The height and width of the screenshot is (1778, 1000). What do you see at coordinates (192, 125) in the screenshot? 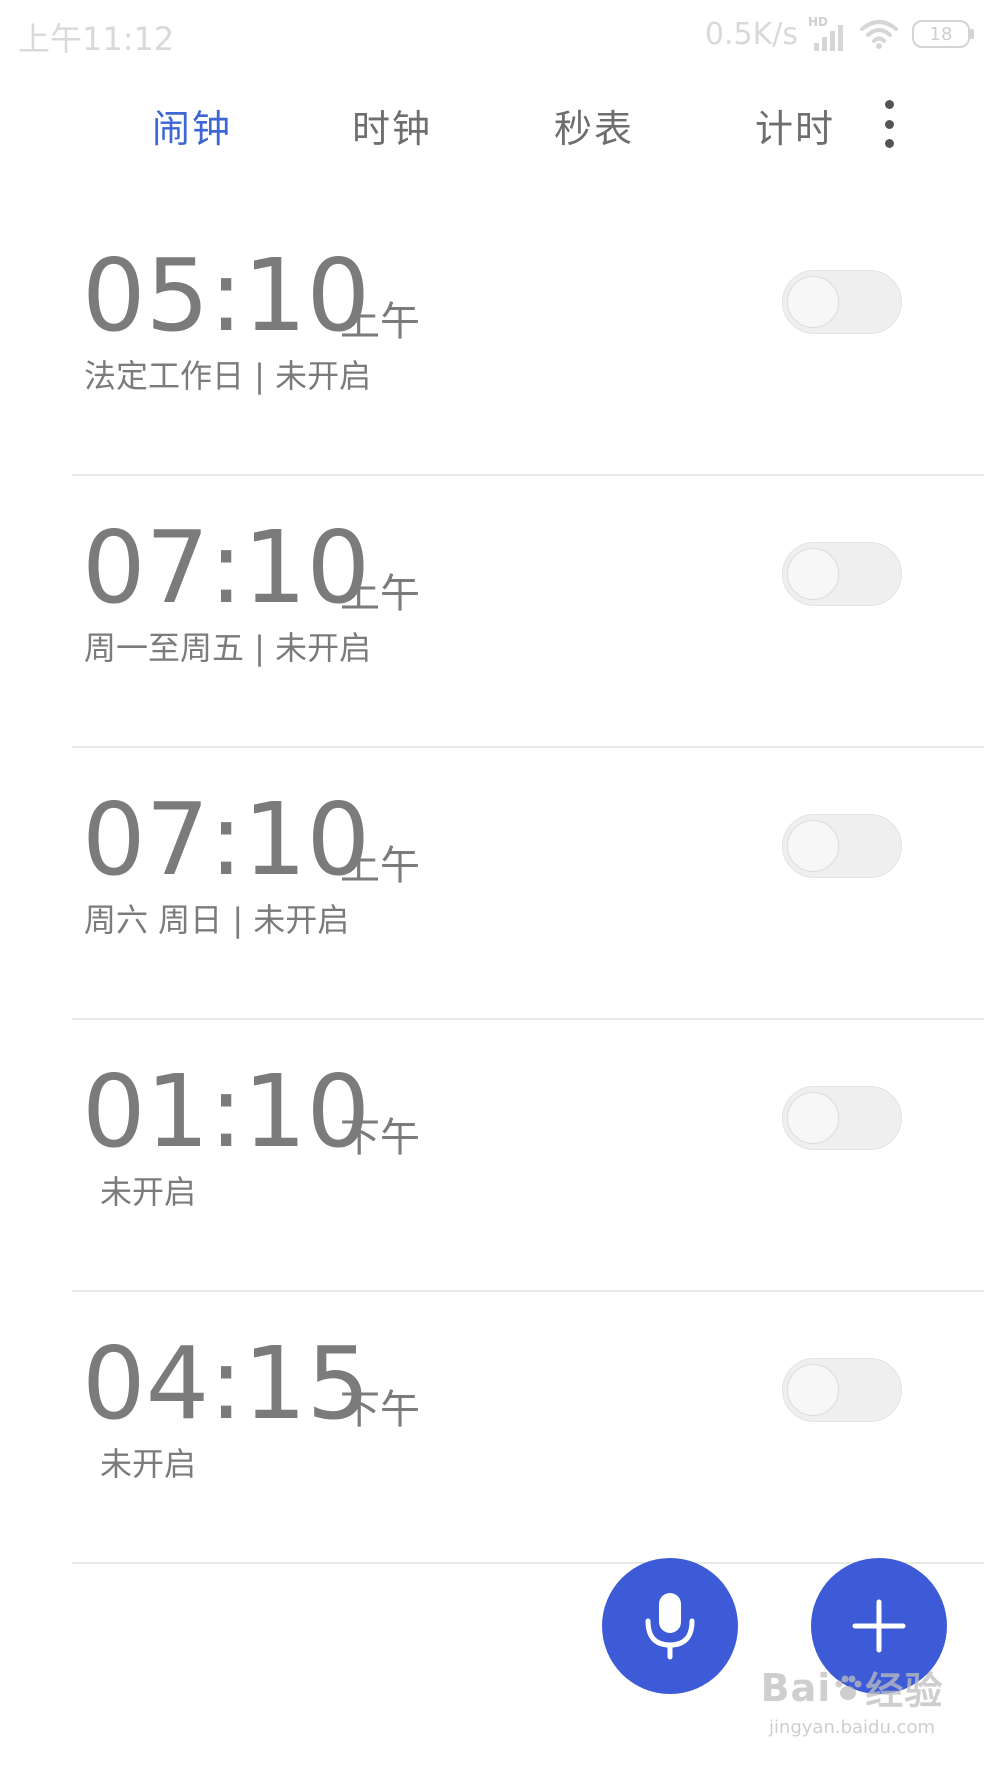
I see `tab-alarm: 闹钟` at bounding box center [192, 125].